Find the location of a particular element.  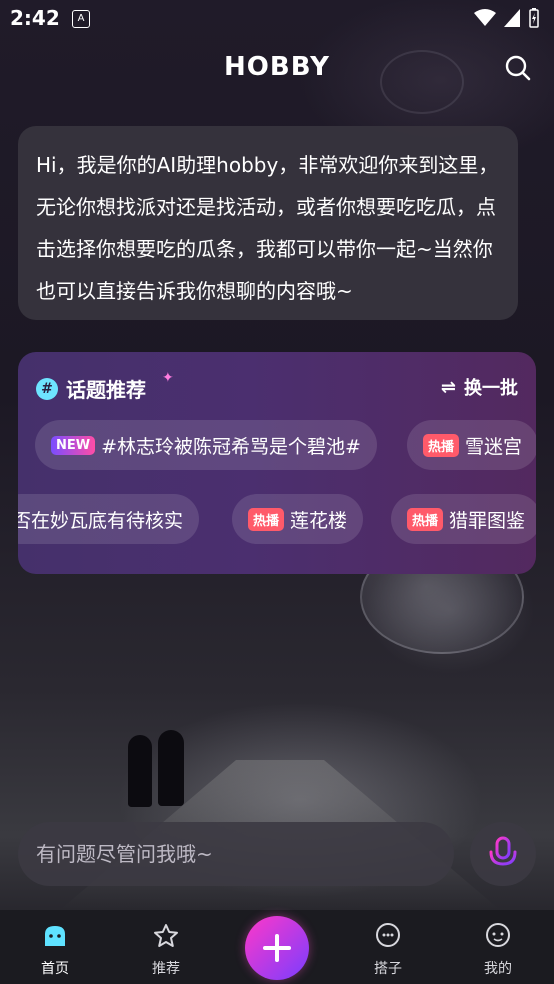

topic-chip: 否在妙瓦底有待核实 is located at coordinates (109, 519).